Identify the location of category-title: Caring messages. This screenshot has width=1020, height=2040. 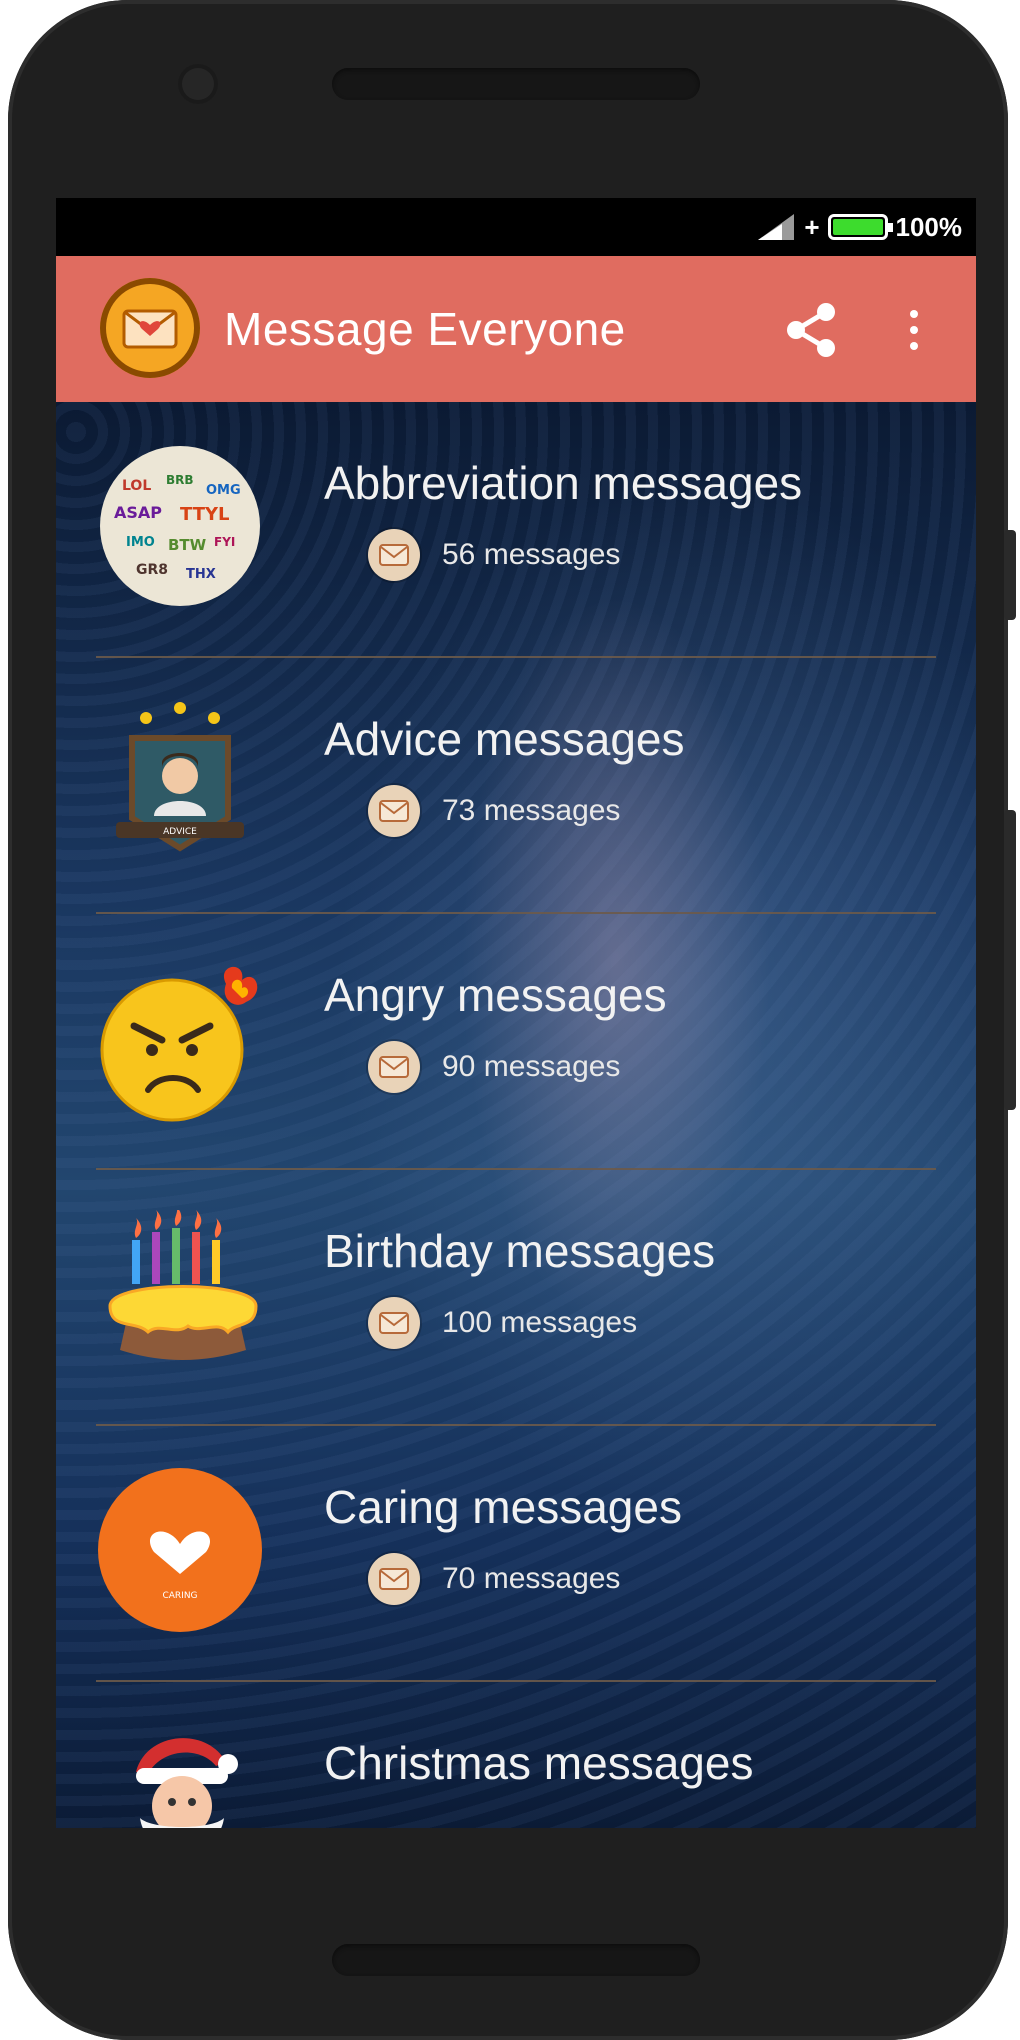
(503, 1507).